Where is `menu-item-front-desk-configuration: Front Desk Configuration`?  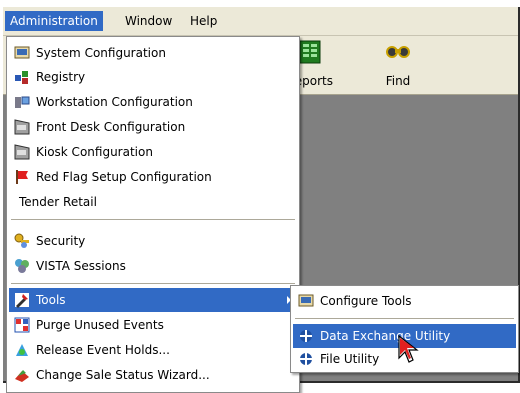
menu-item-front-desk-configuration: Front Desk Configuration is located at coordinates (153, 127).